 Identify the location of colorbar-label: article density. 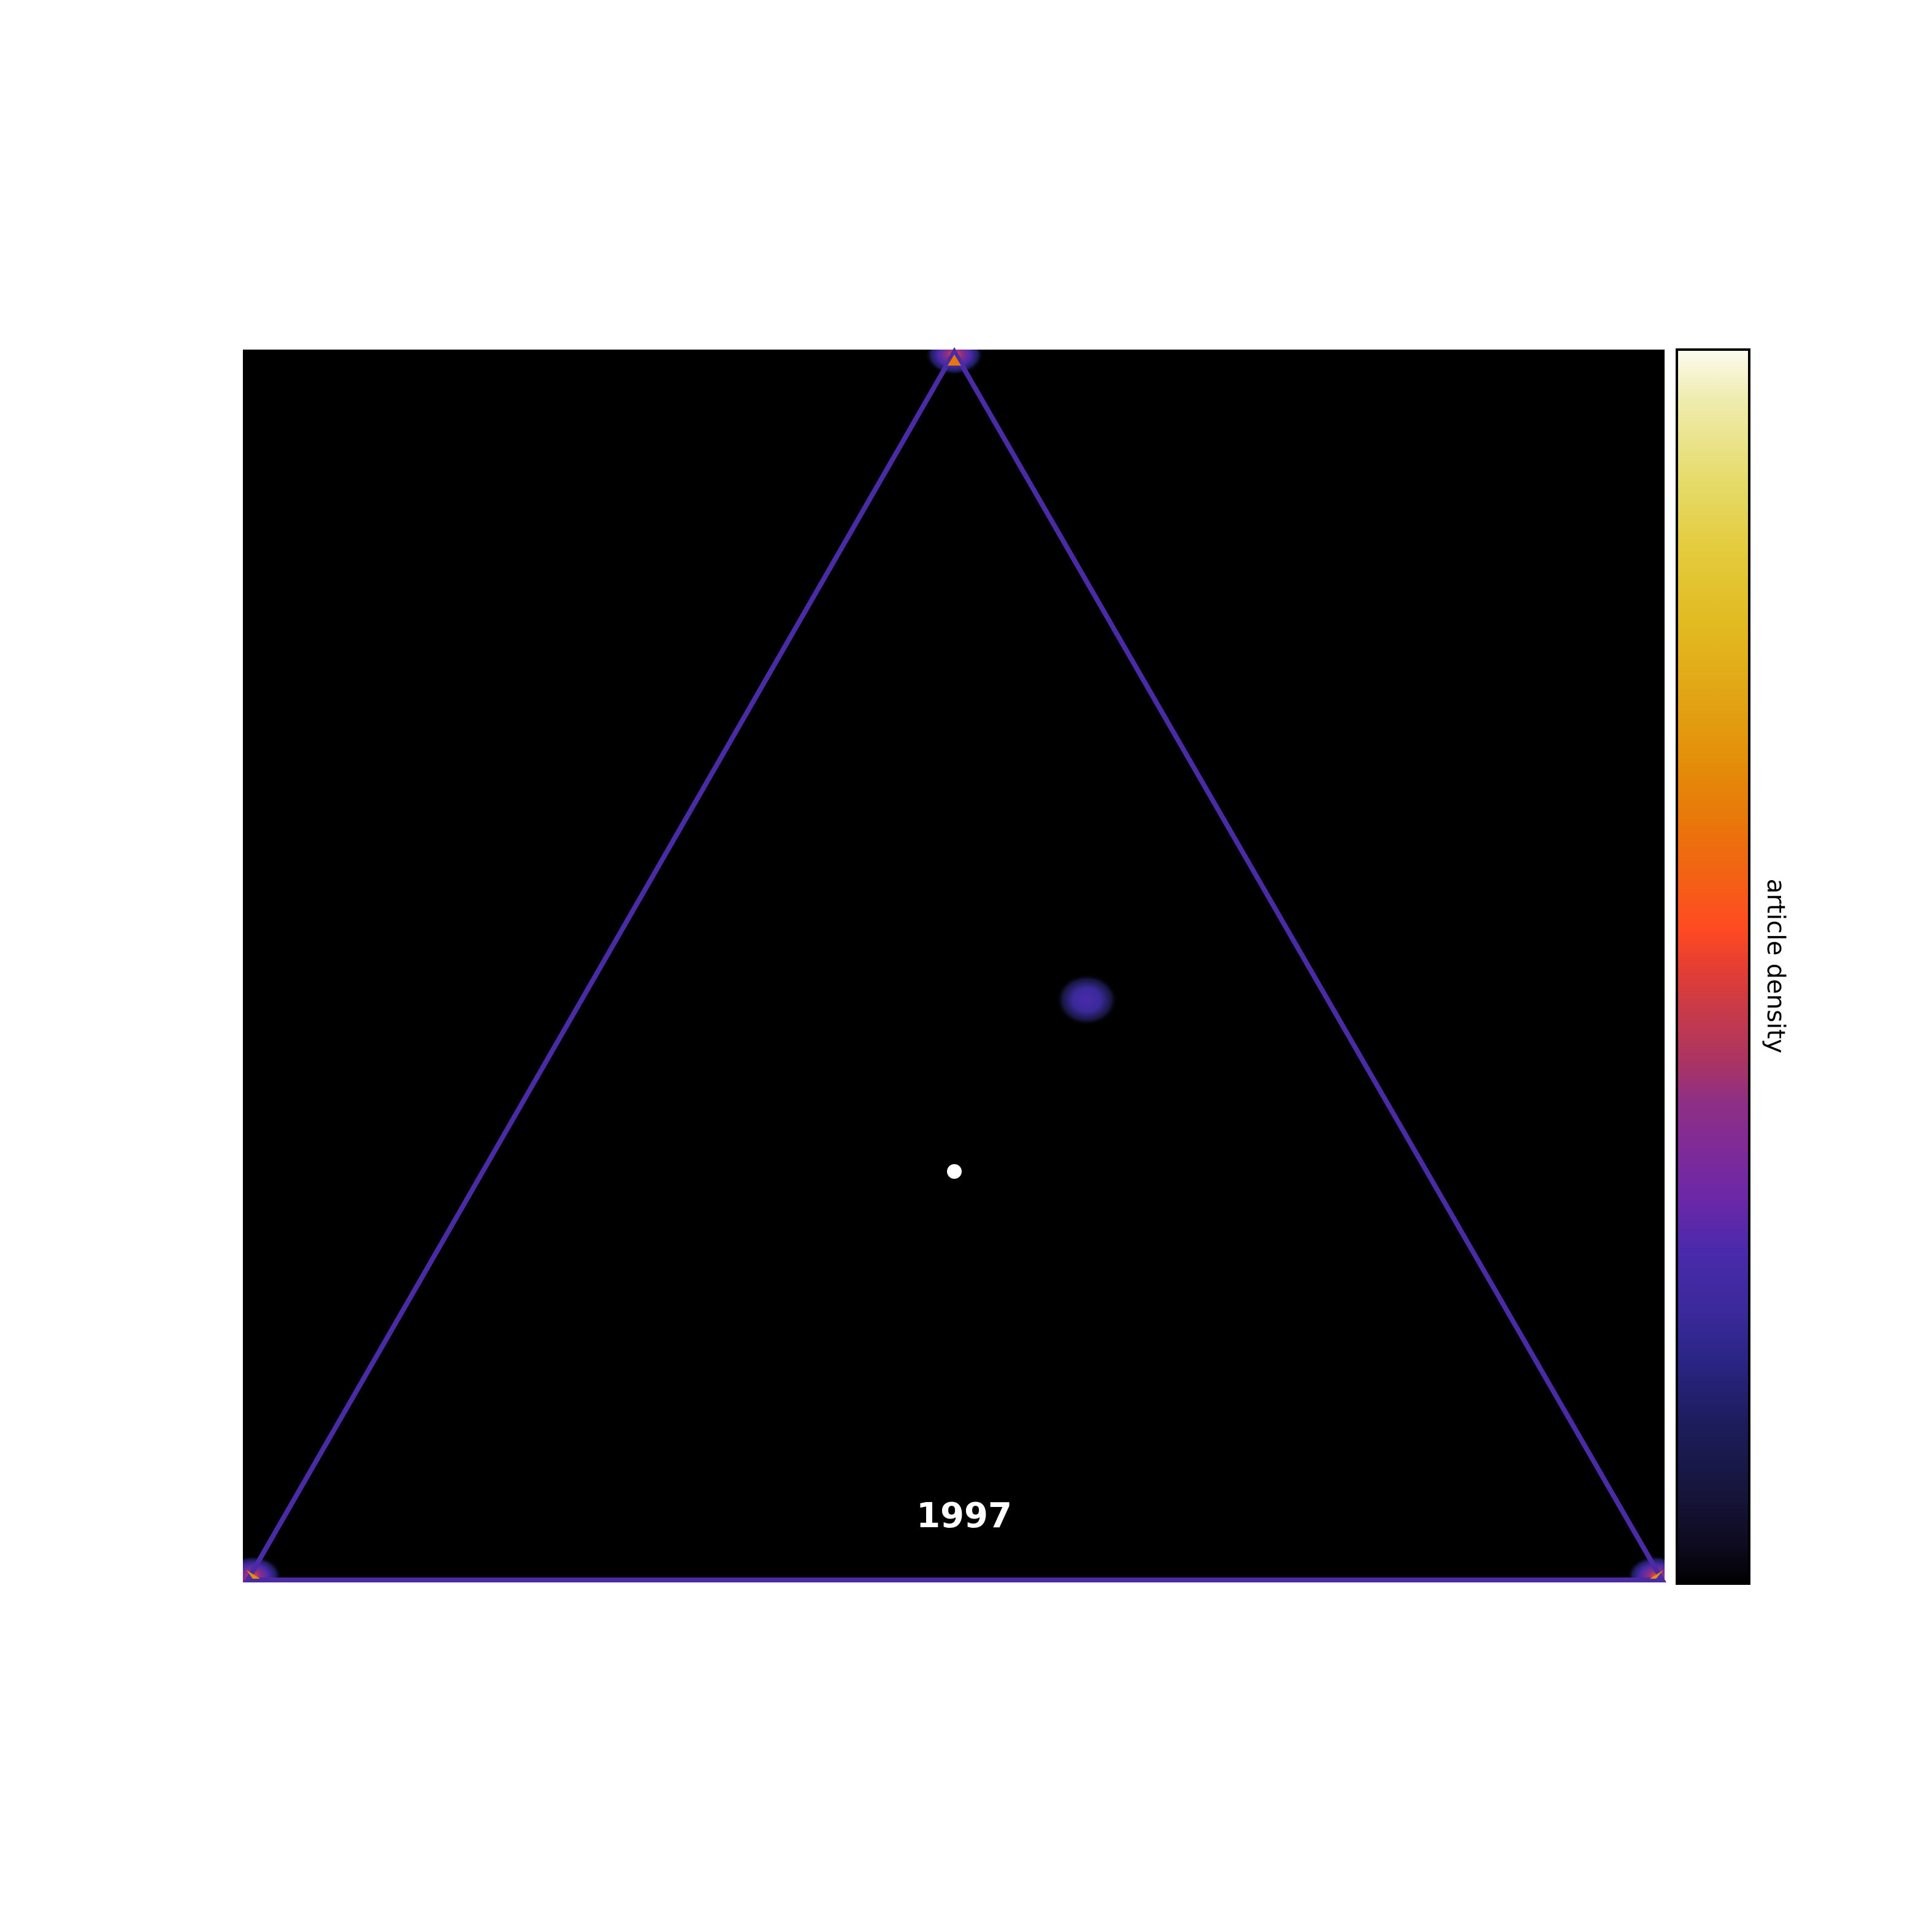
(1775, 966).